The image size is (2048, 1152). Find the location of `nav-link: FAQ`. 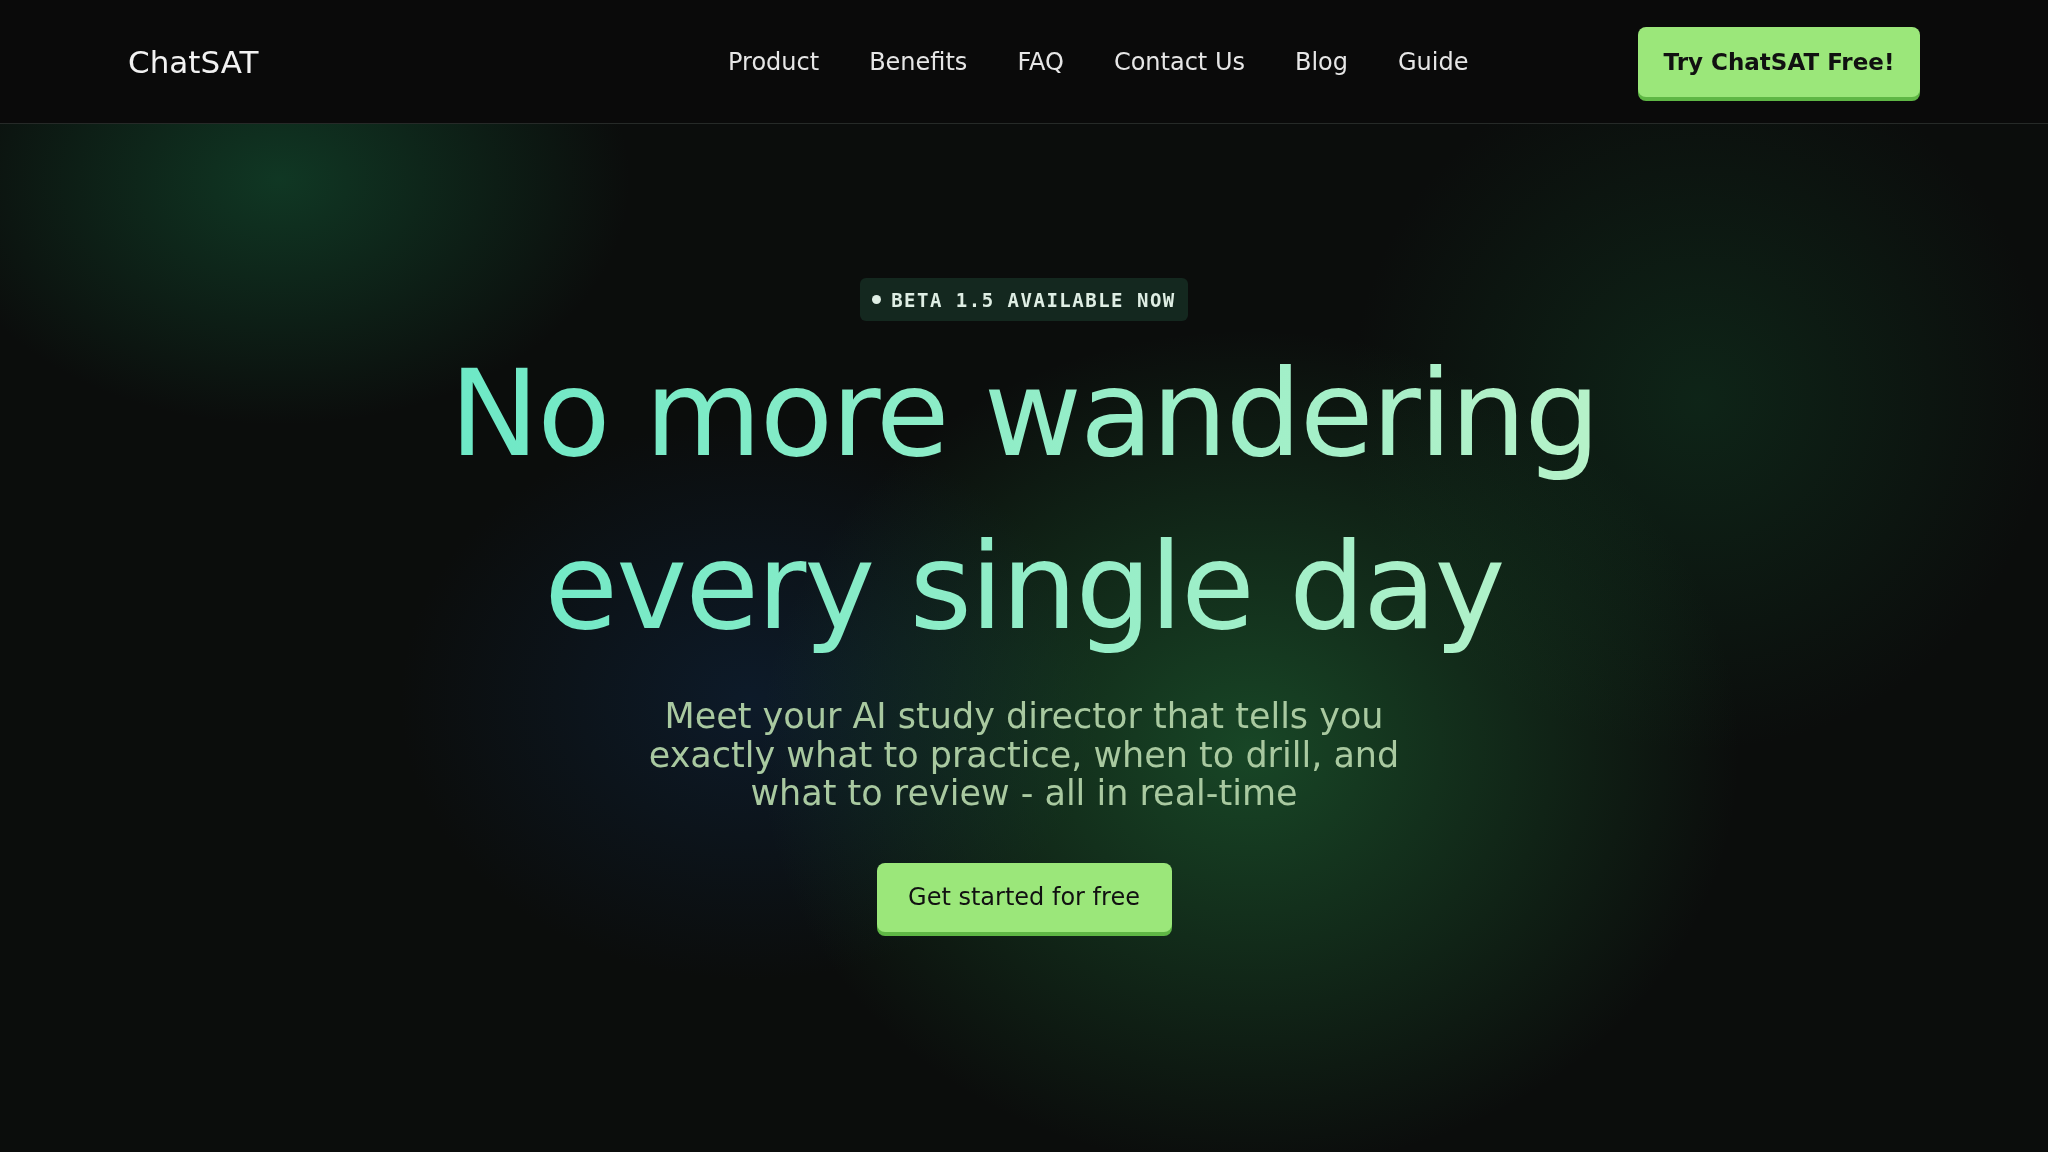

nav-link: FAQ is located at coordinates (1040, 61).